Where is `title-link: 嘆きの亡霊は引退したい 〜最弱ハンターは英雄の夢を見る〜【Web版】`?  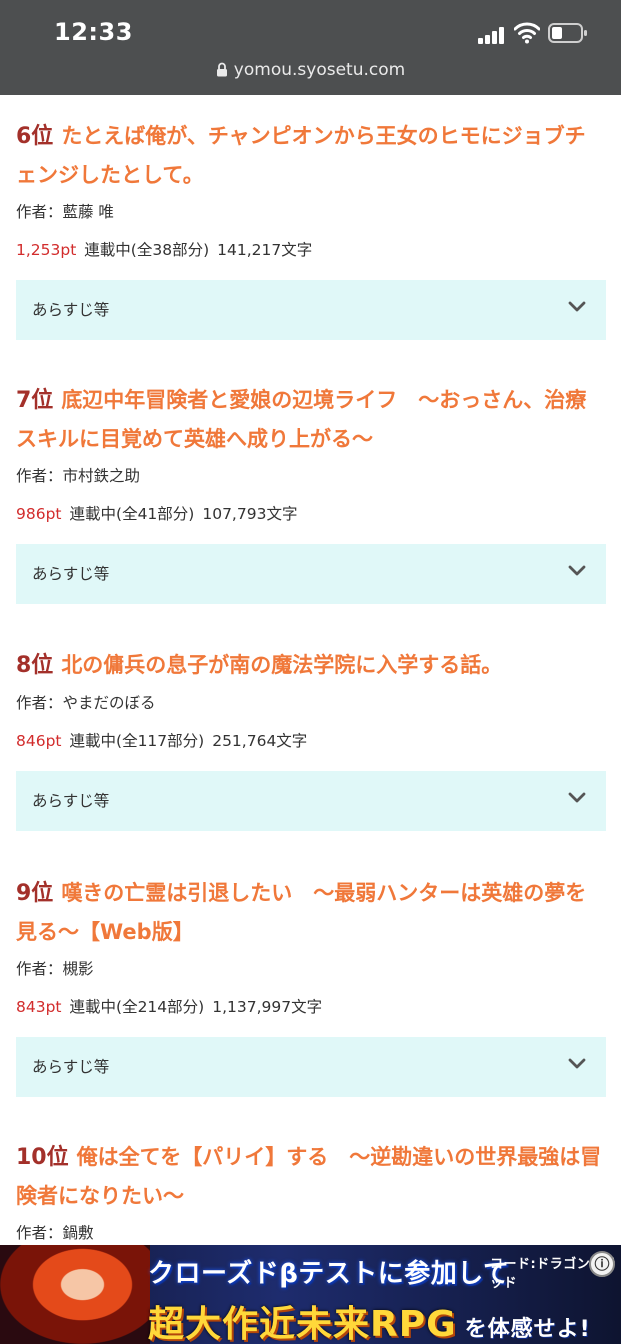
title-link: 嘆きの亡霊は引退したい 〜最弱ハンターは英雄の夢を見る〜【Web版】 is located at coordinates (301, 912).